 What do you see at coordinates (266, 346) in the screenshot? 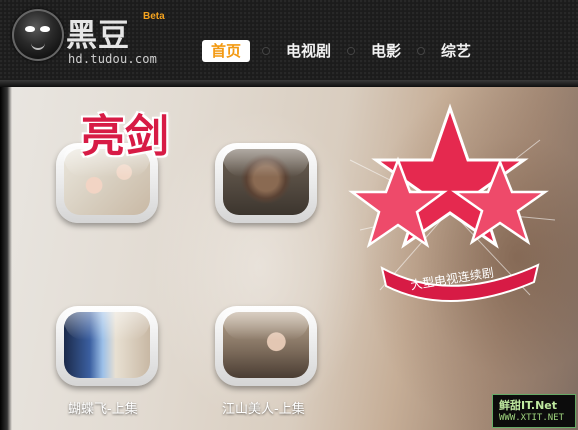
I see `video-thumbnail-jiangshan` at bounding box center [266, 346].